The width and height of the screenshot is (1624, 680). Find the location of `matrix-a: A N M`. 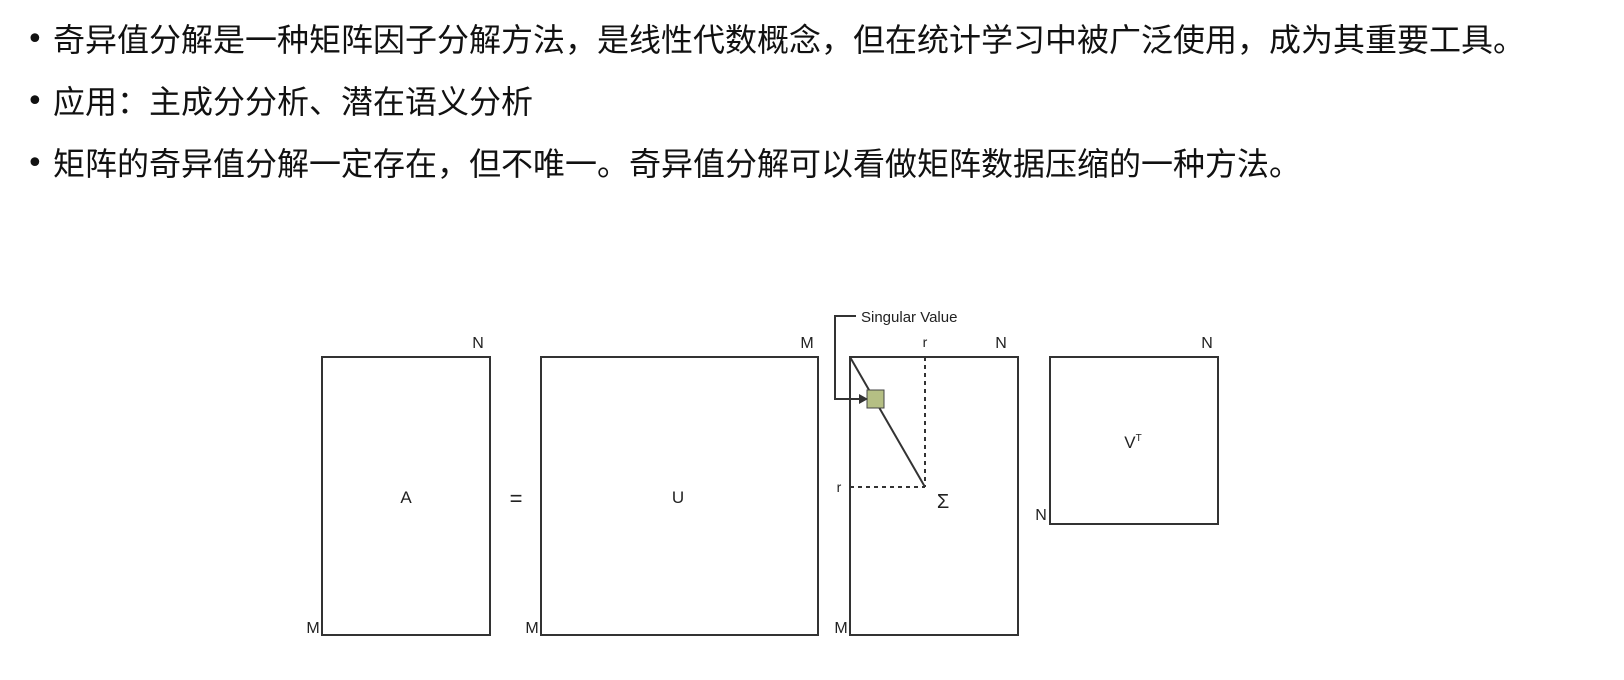

matrix-a: A N M is located at coordinates (398, 486).